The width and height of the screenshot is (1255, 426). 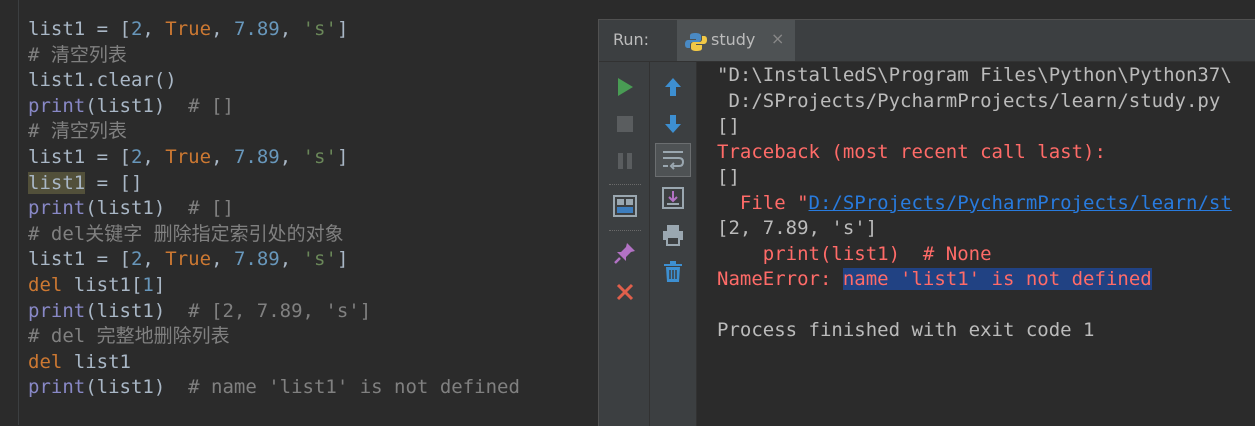 What do you see at coordinates (763, 202) in the screenshot?
I see `code-token: File "` at bounding box center [763, 202].